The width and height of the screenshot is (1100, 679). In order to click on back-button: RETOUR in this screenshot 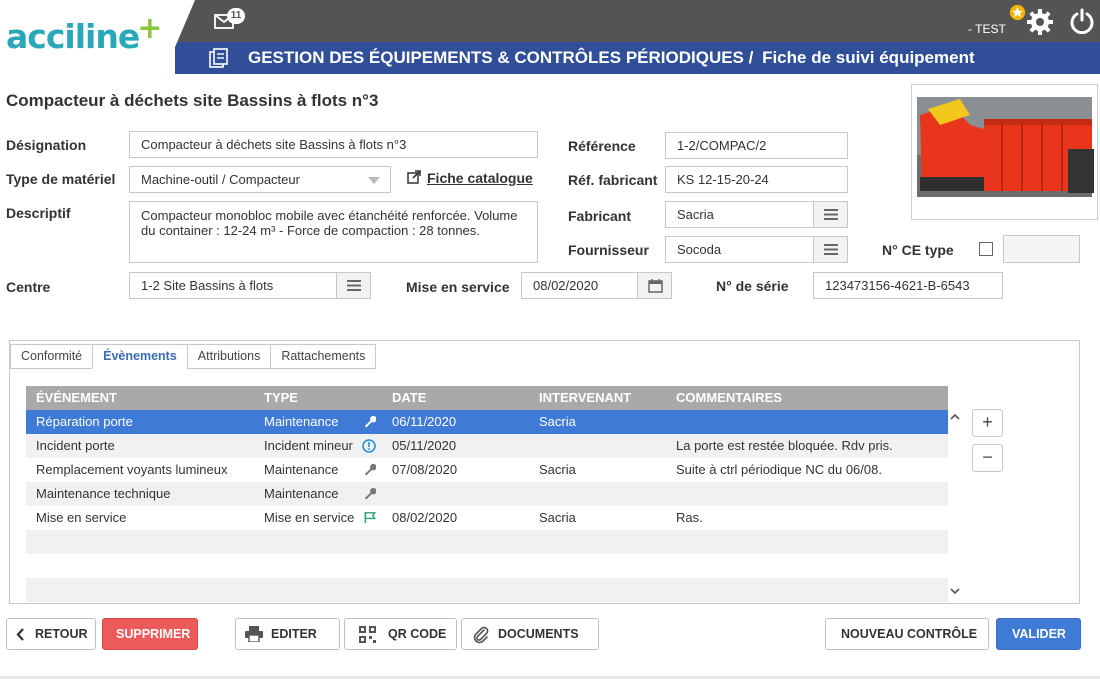, I will do `click(51, 634)`.